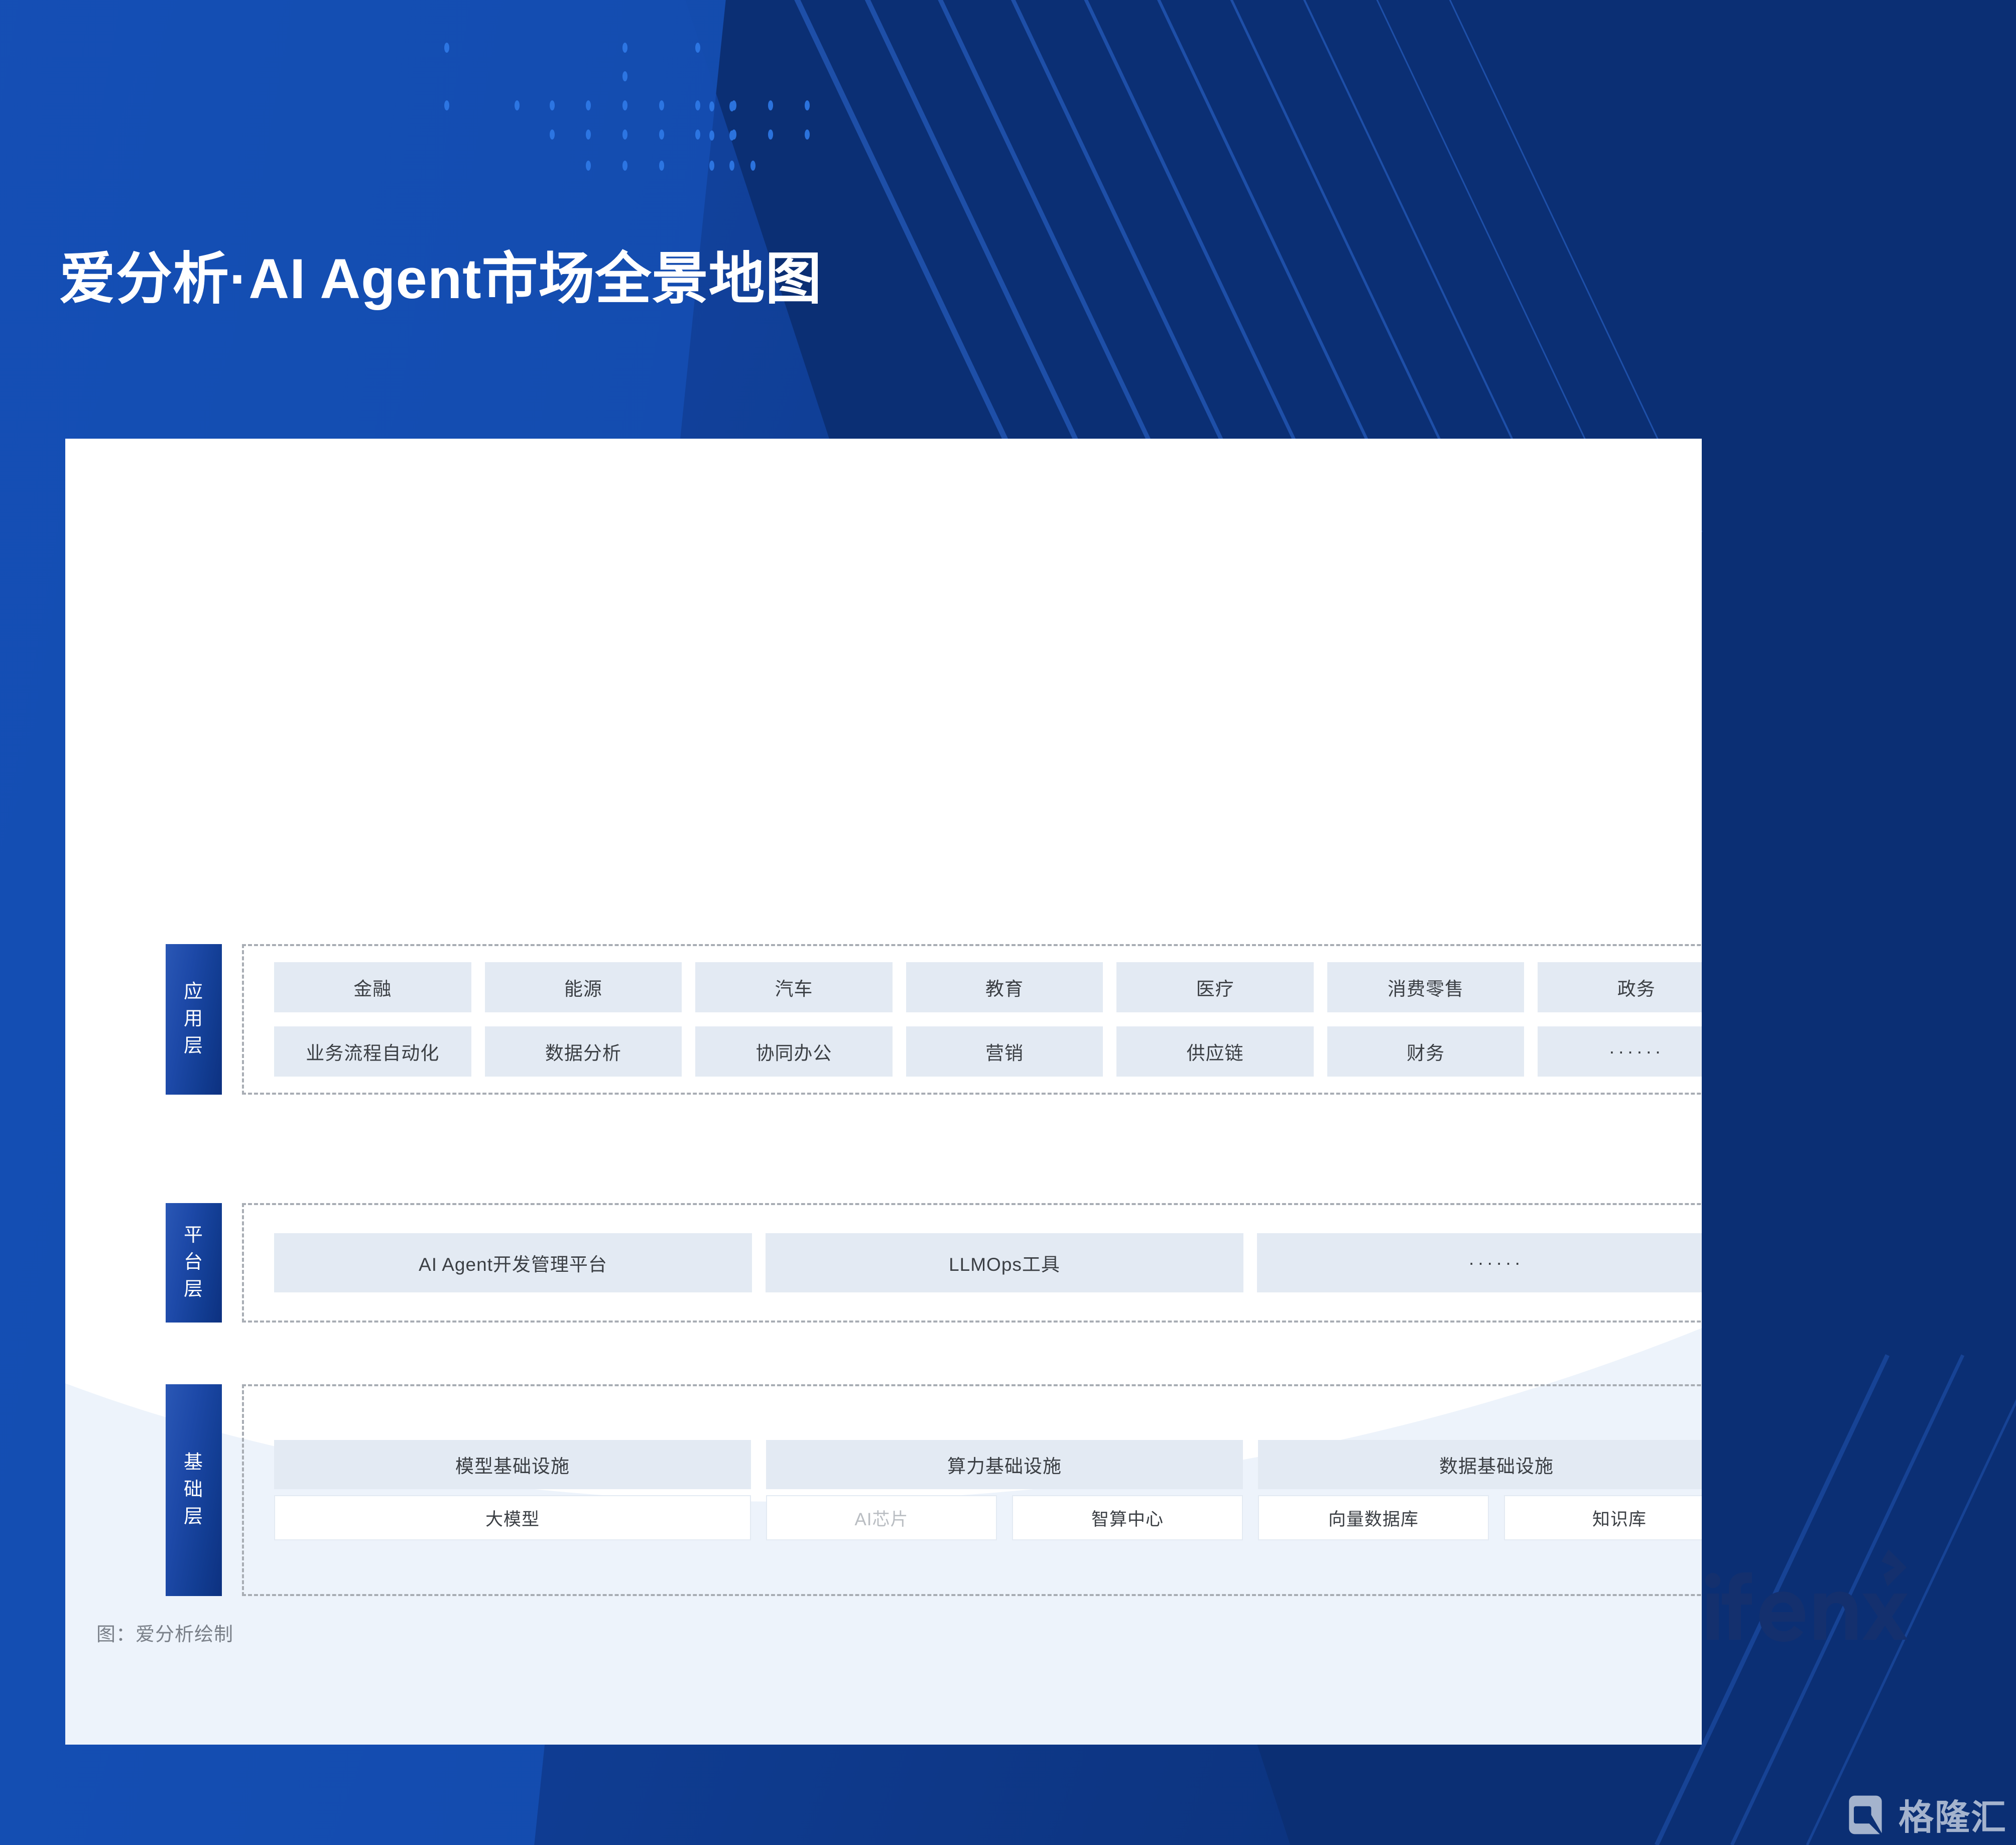 This screenshot has height=1845, width=2016. I want to click on infra-subs: 大模型, so click(512, 1517).